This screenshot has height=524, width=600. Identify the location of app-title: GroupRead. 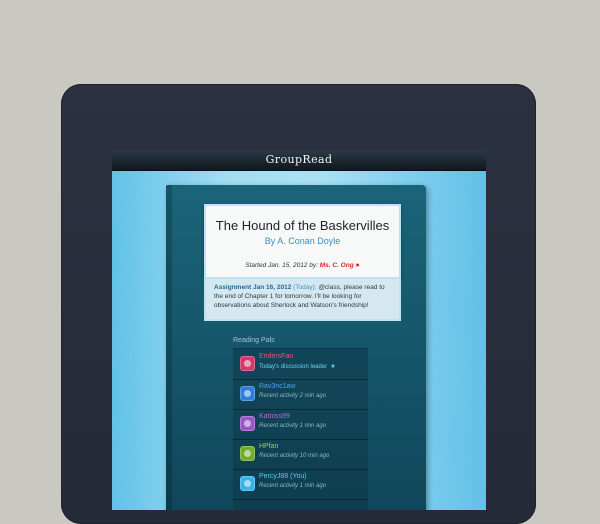
(299, 159).